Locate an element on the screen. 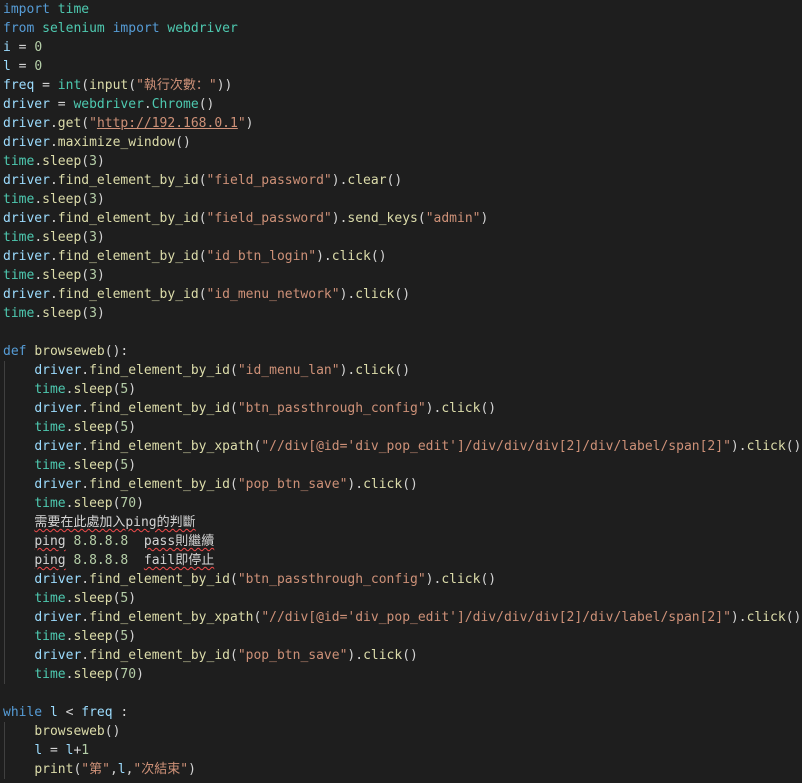 This screenshot has width=802, height=783. code-token: click is located at coordinates (461, 579).